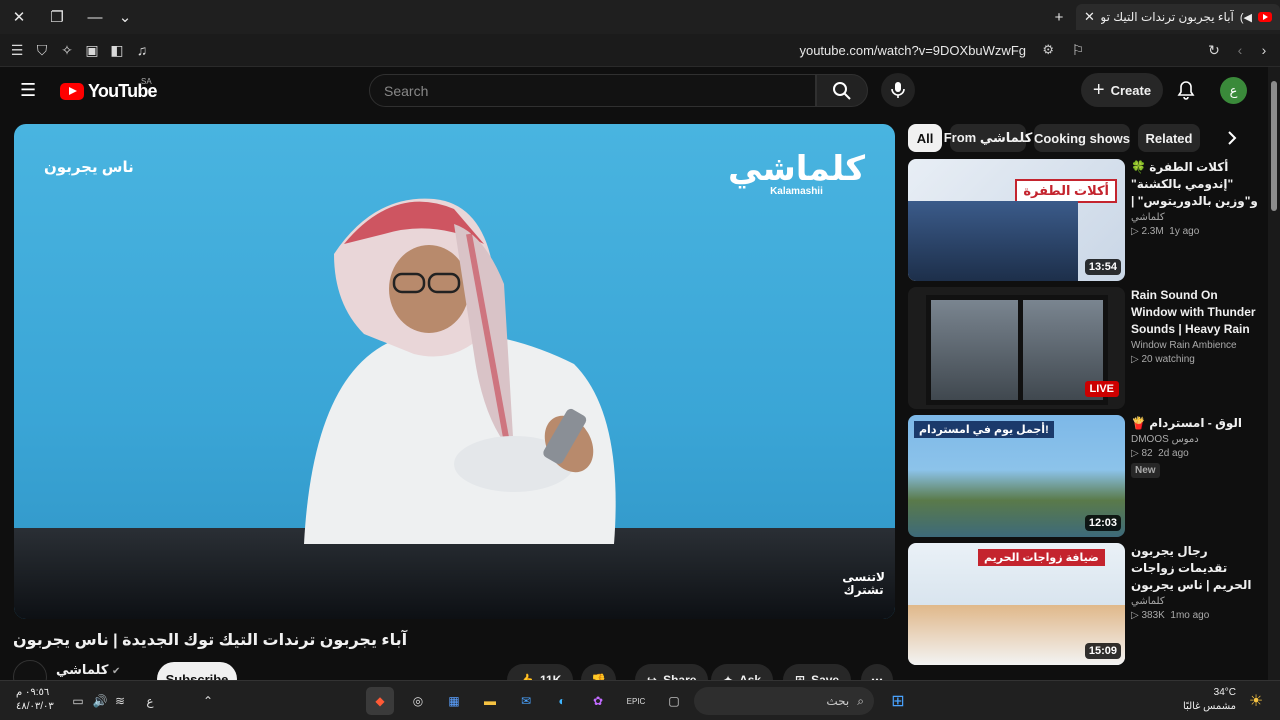 The width and height of the screenshot is (1280, 720). What do you see at coordinates (898, 701) in the screenshot?
I see `windows-start-icon: ⊞` at bounding box center [898, 701].